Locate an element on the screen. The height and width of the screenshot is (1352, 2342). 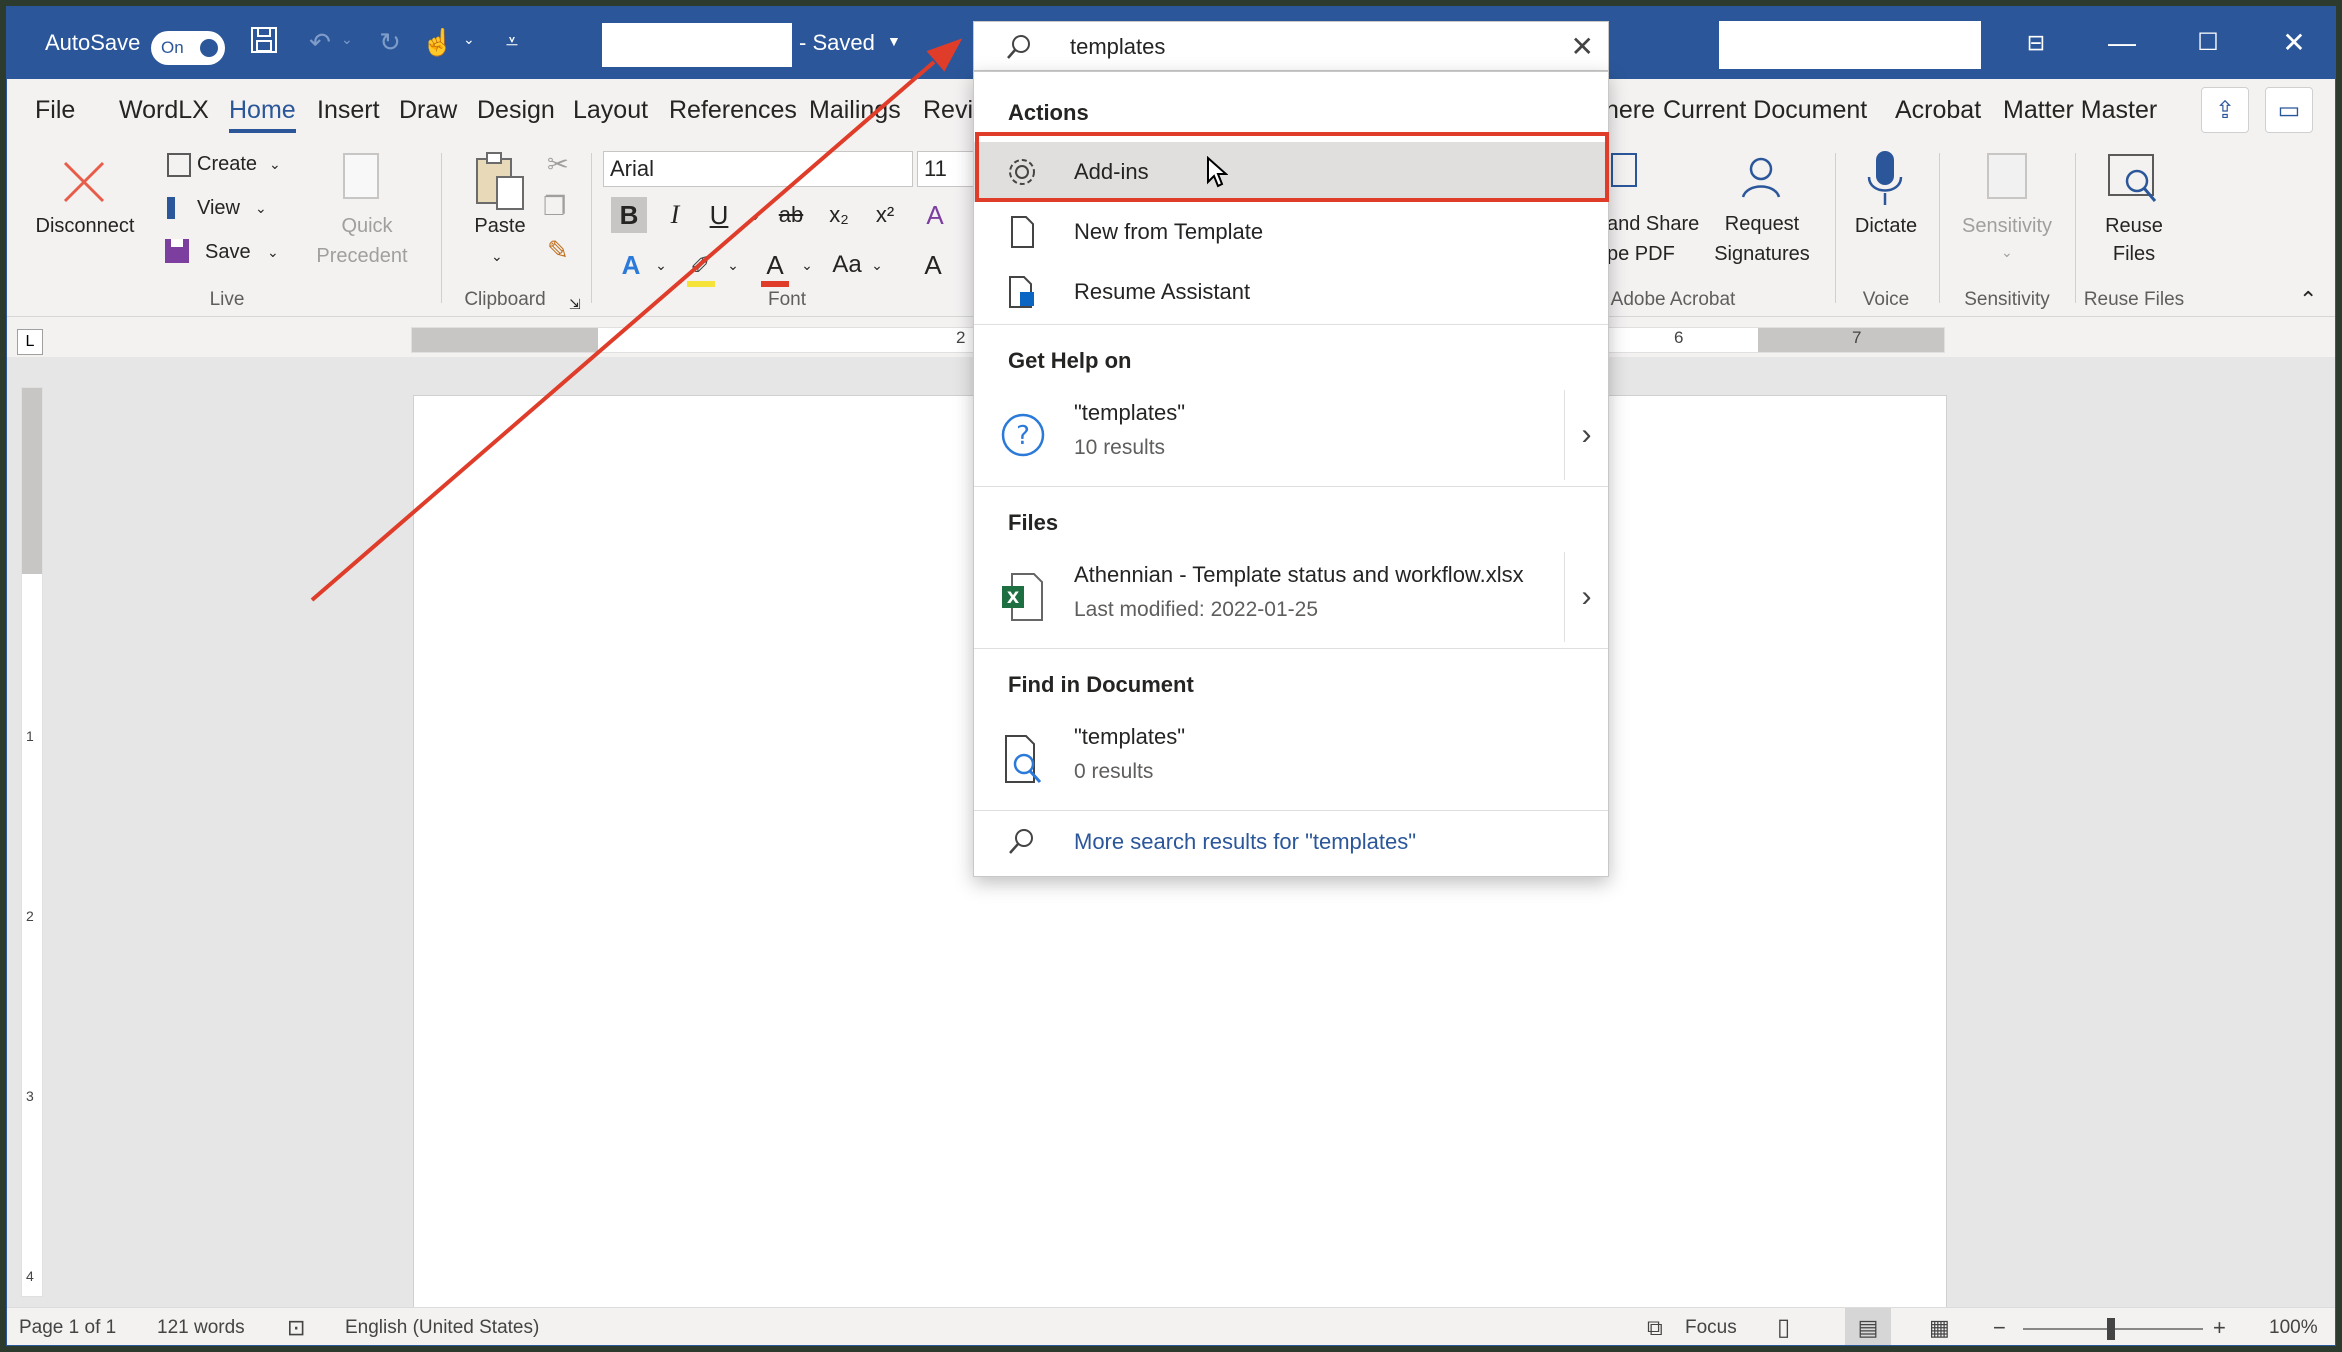
bold-icon: B is located at coordinates (629, 215).